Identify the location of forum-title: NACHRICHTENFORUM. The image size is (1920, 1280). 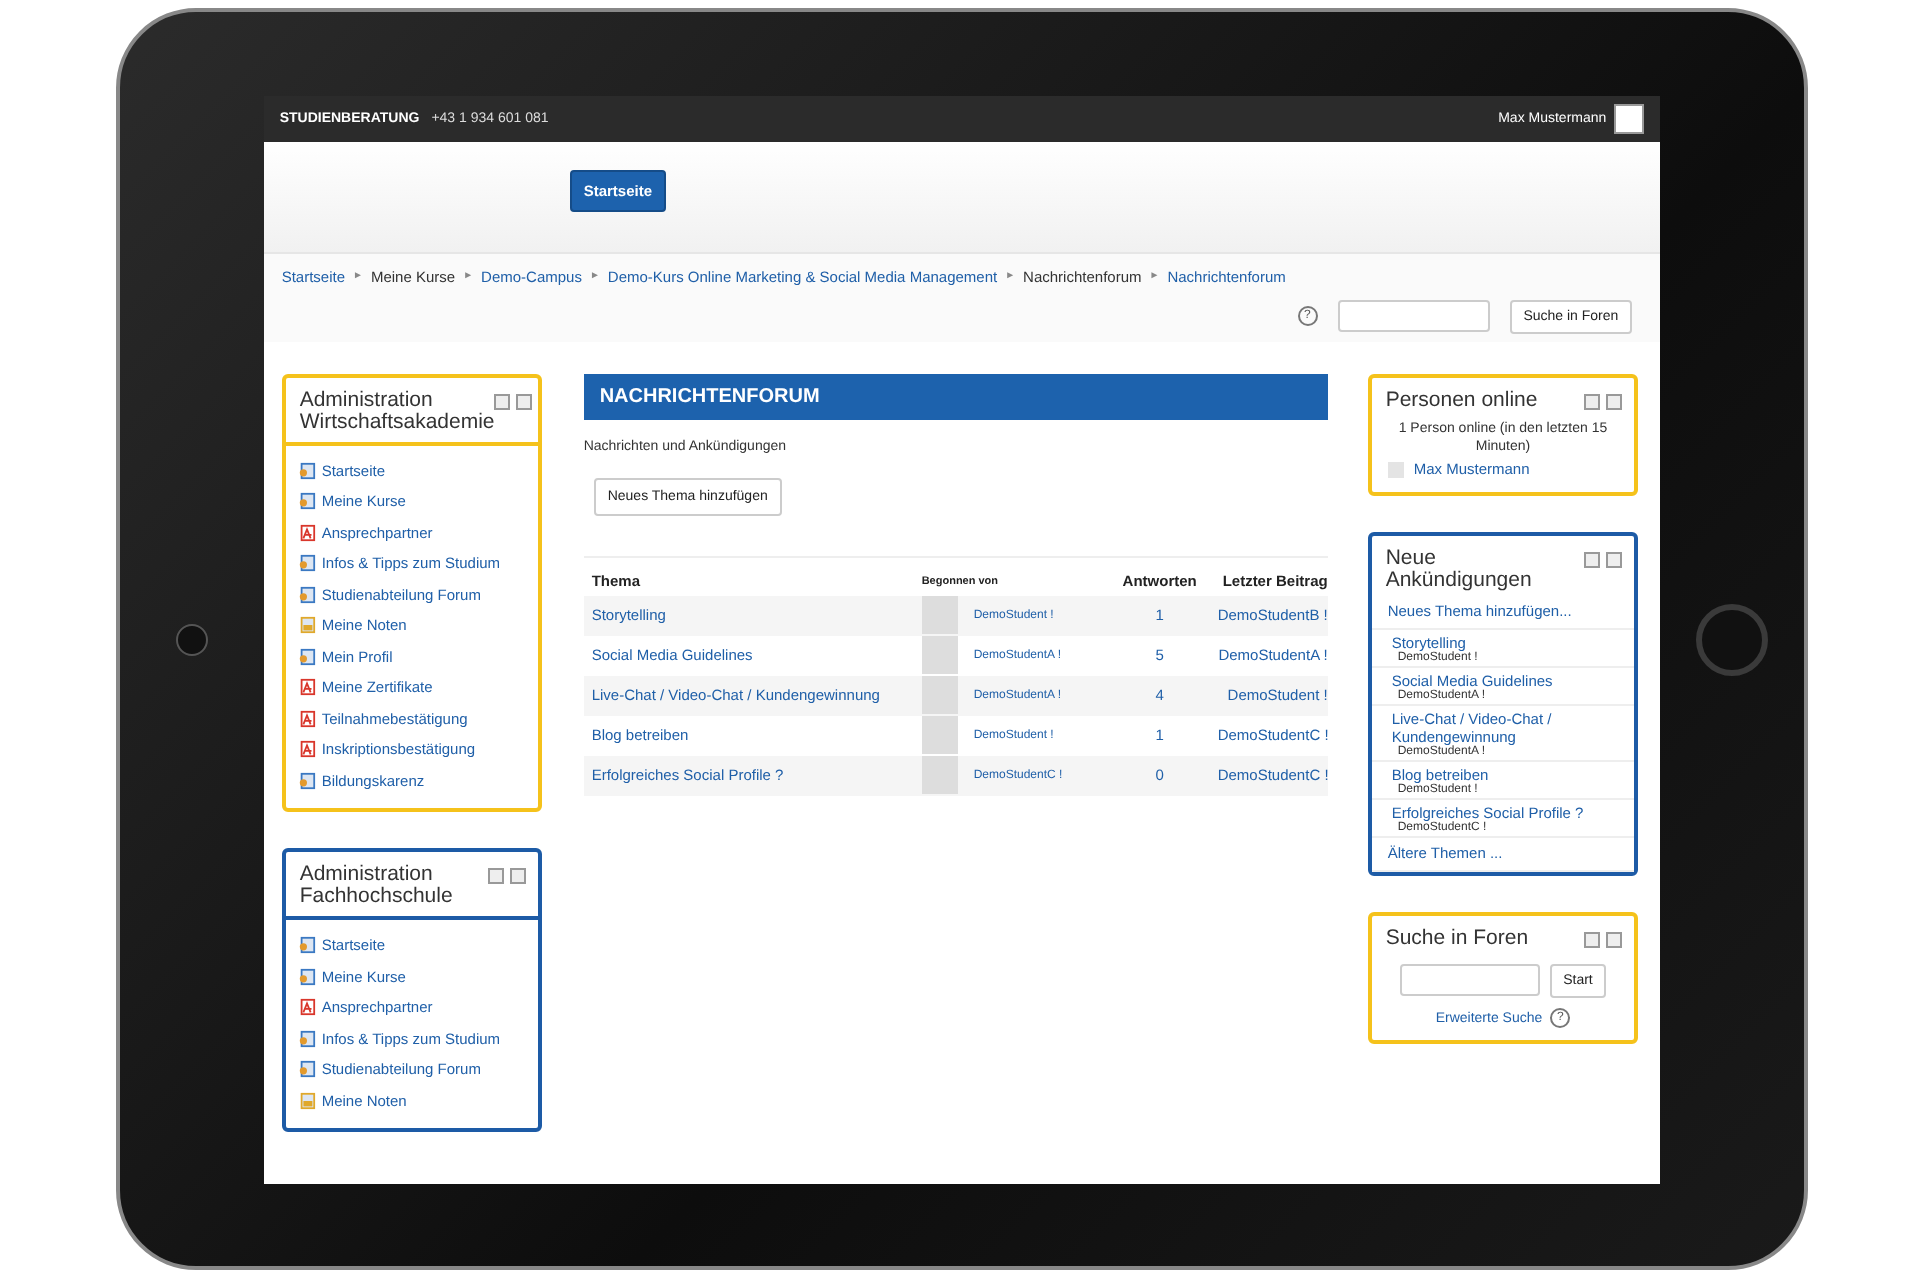
(955, 396).